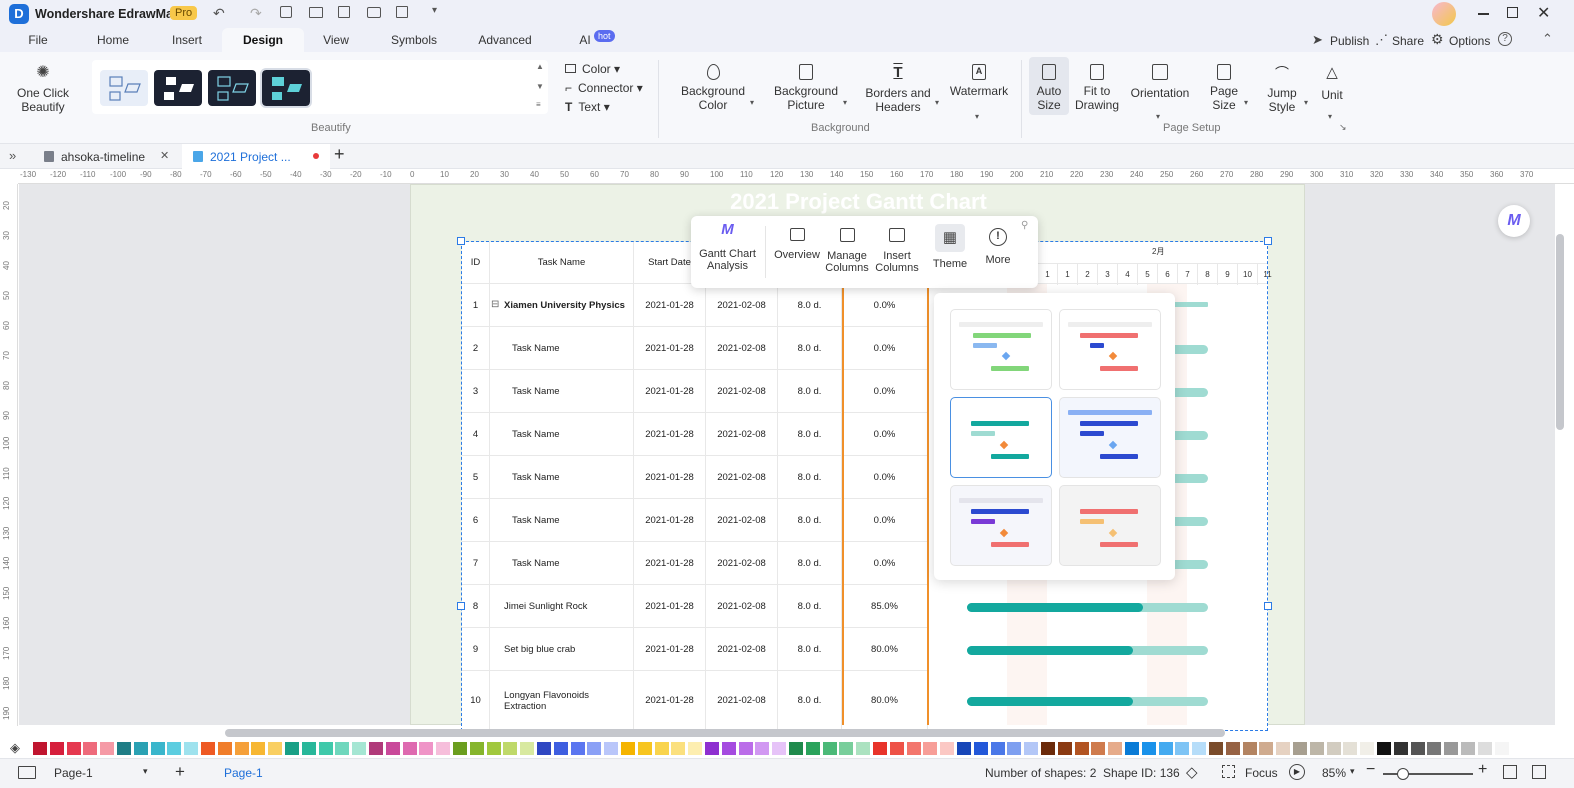 The height and width of the screenshot is (788, 1574). I want to click on tab-home: Home, so click(113, 40).